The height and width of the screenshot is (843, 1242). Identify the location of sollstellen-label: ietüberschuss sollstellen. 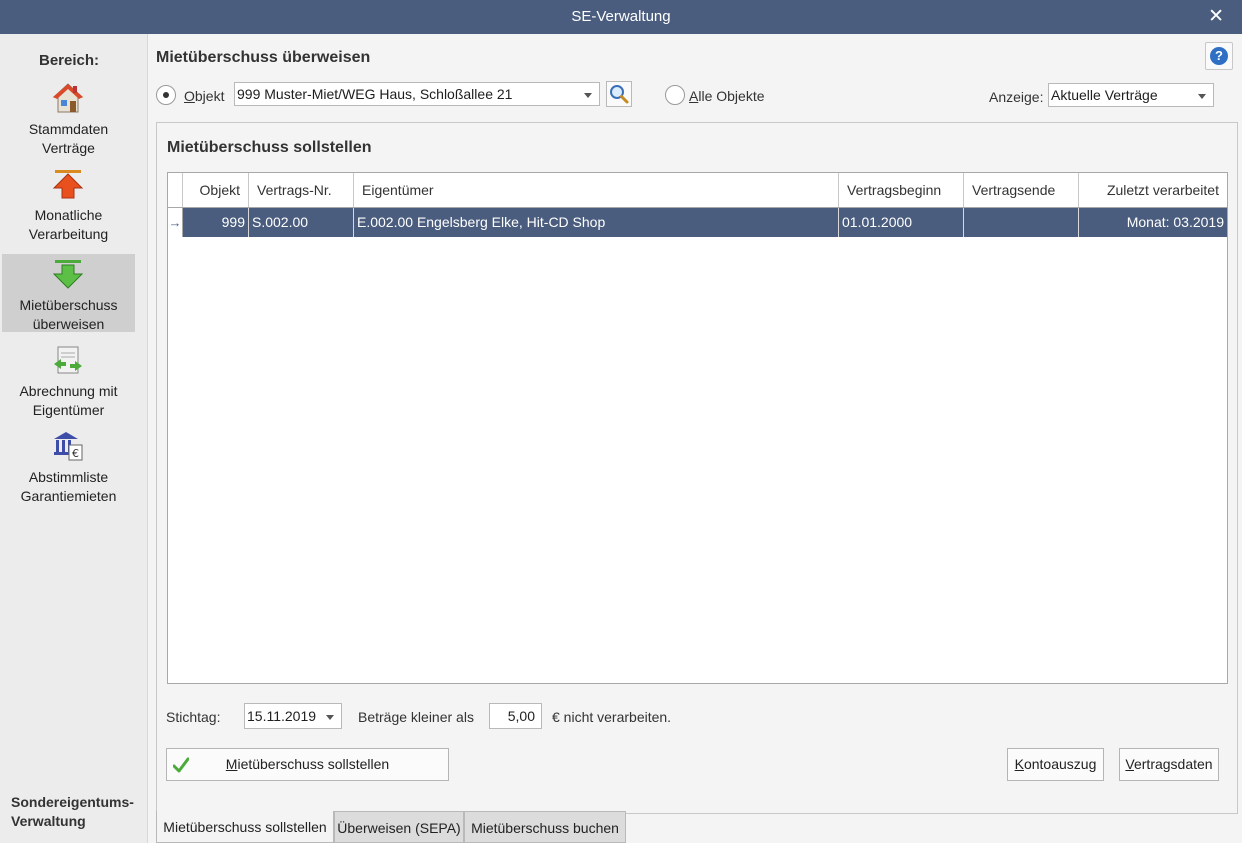
(313, 764).